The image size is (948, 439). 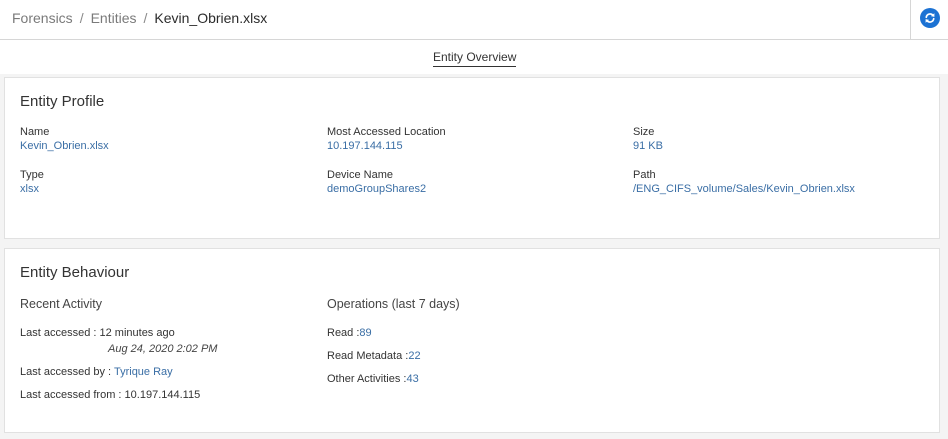 I want to click on field-path-value: /ENG_CIFS_volume/Sales/Kevin_Obrien.xlsx, so click(x=744, y=189).